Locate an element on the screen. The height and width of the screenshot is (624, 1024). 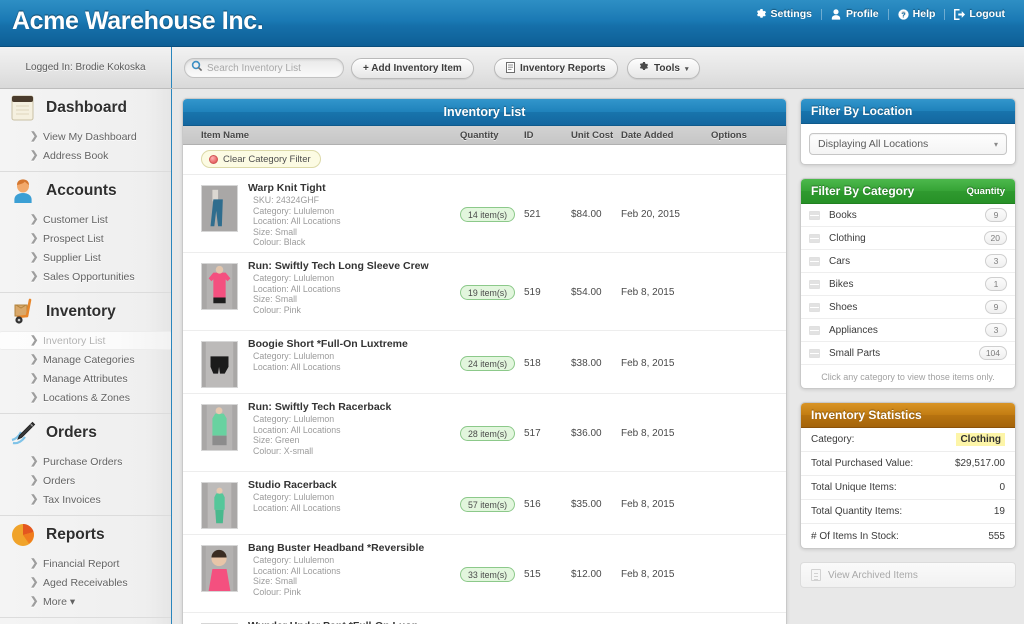
sidebar-item-view-my-dashboard: ❯ View My Dashboard is located at coordinates (85, 136).